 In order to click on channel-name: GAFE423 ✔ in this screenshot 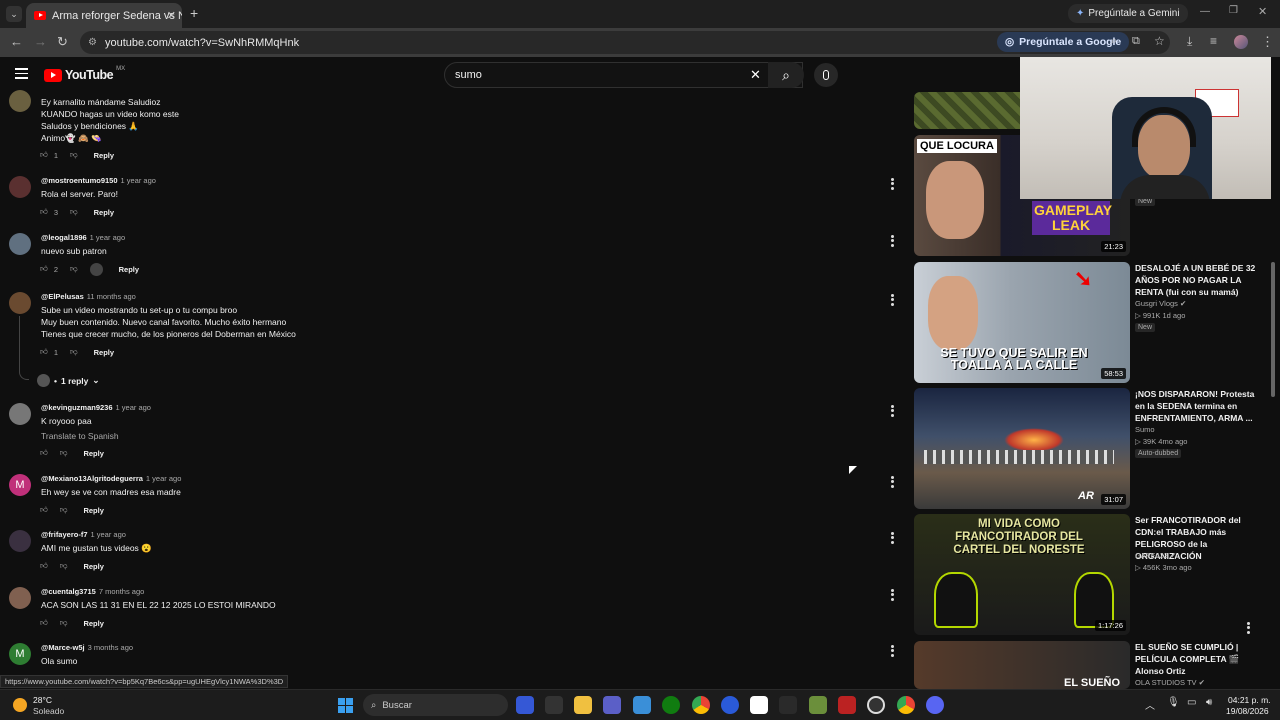, I will do `click(1155, 555)`.